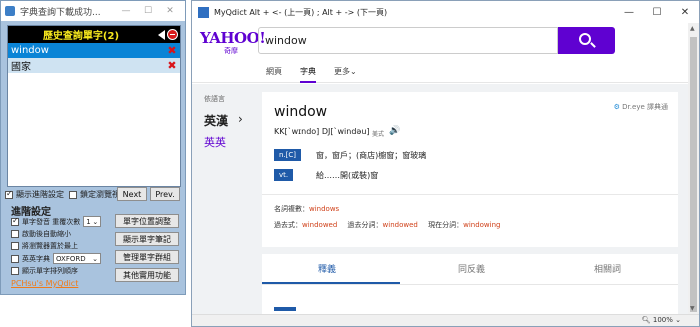 The width and height of the screenshot is (700, 327). I want to click on provider-label: ⚙ Dr.eye 譯典通, so click(641, 107).